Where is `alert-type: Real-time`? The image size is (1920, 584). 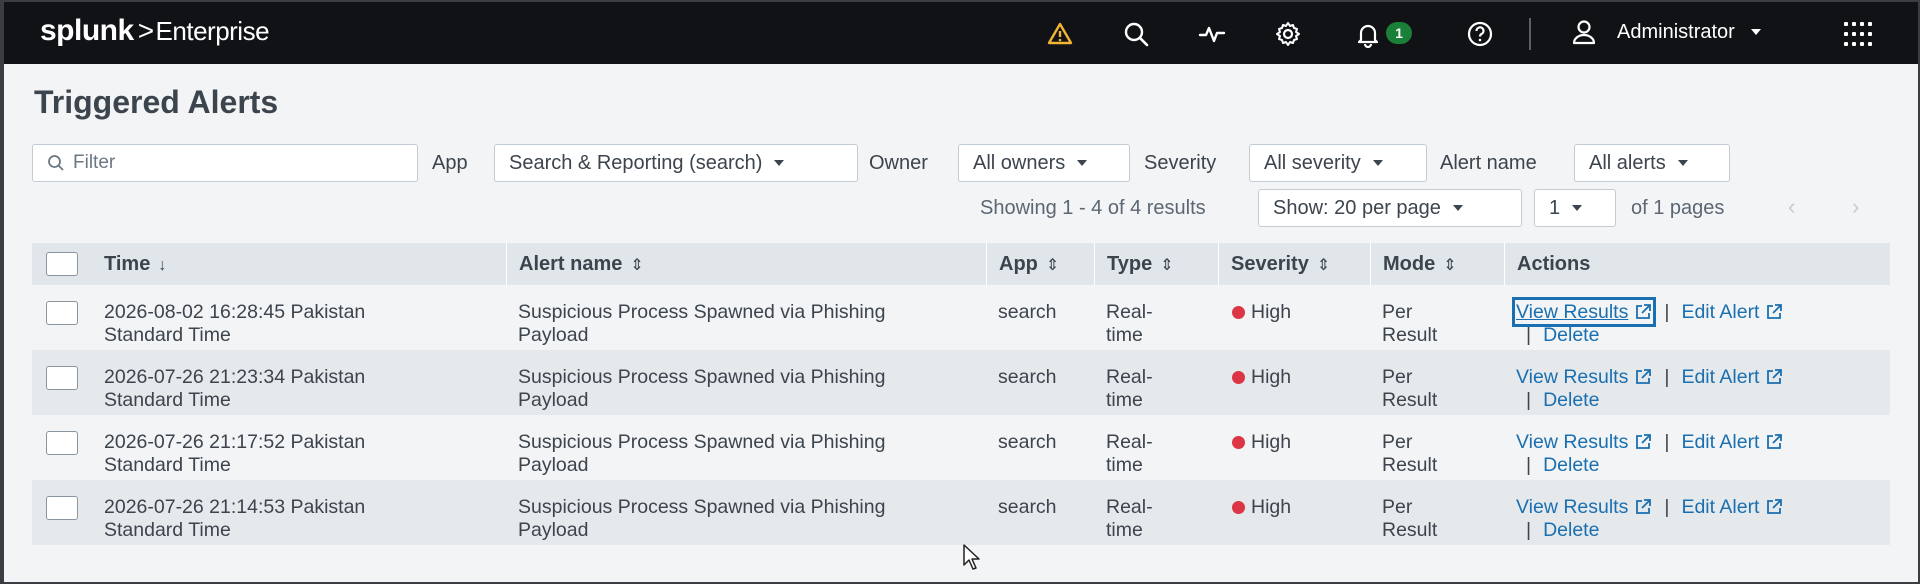
alert-type: Real-time is located at coordinates (1129, 389).